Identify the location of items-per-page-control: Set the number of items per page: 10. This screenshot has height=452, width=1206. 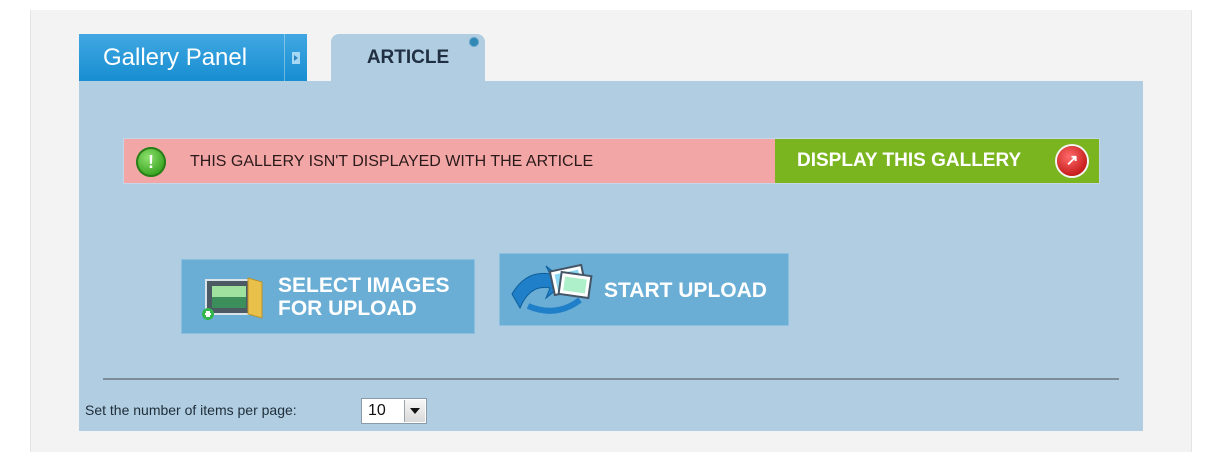
(256, 411).